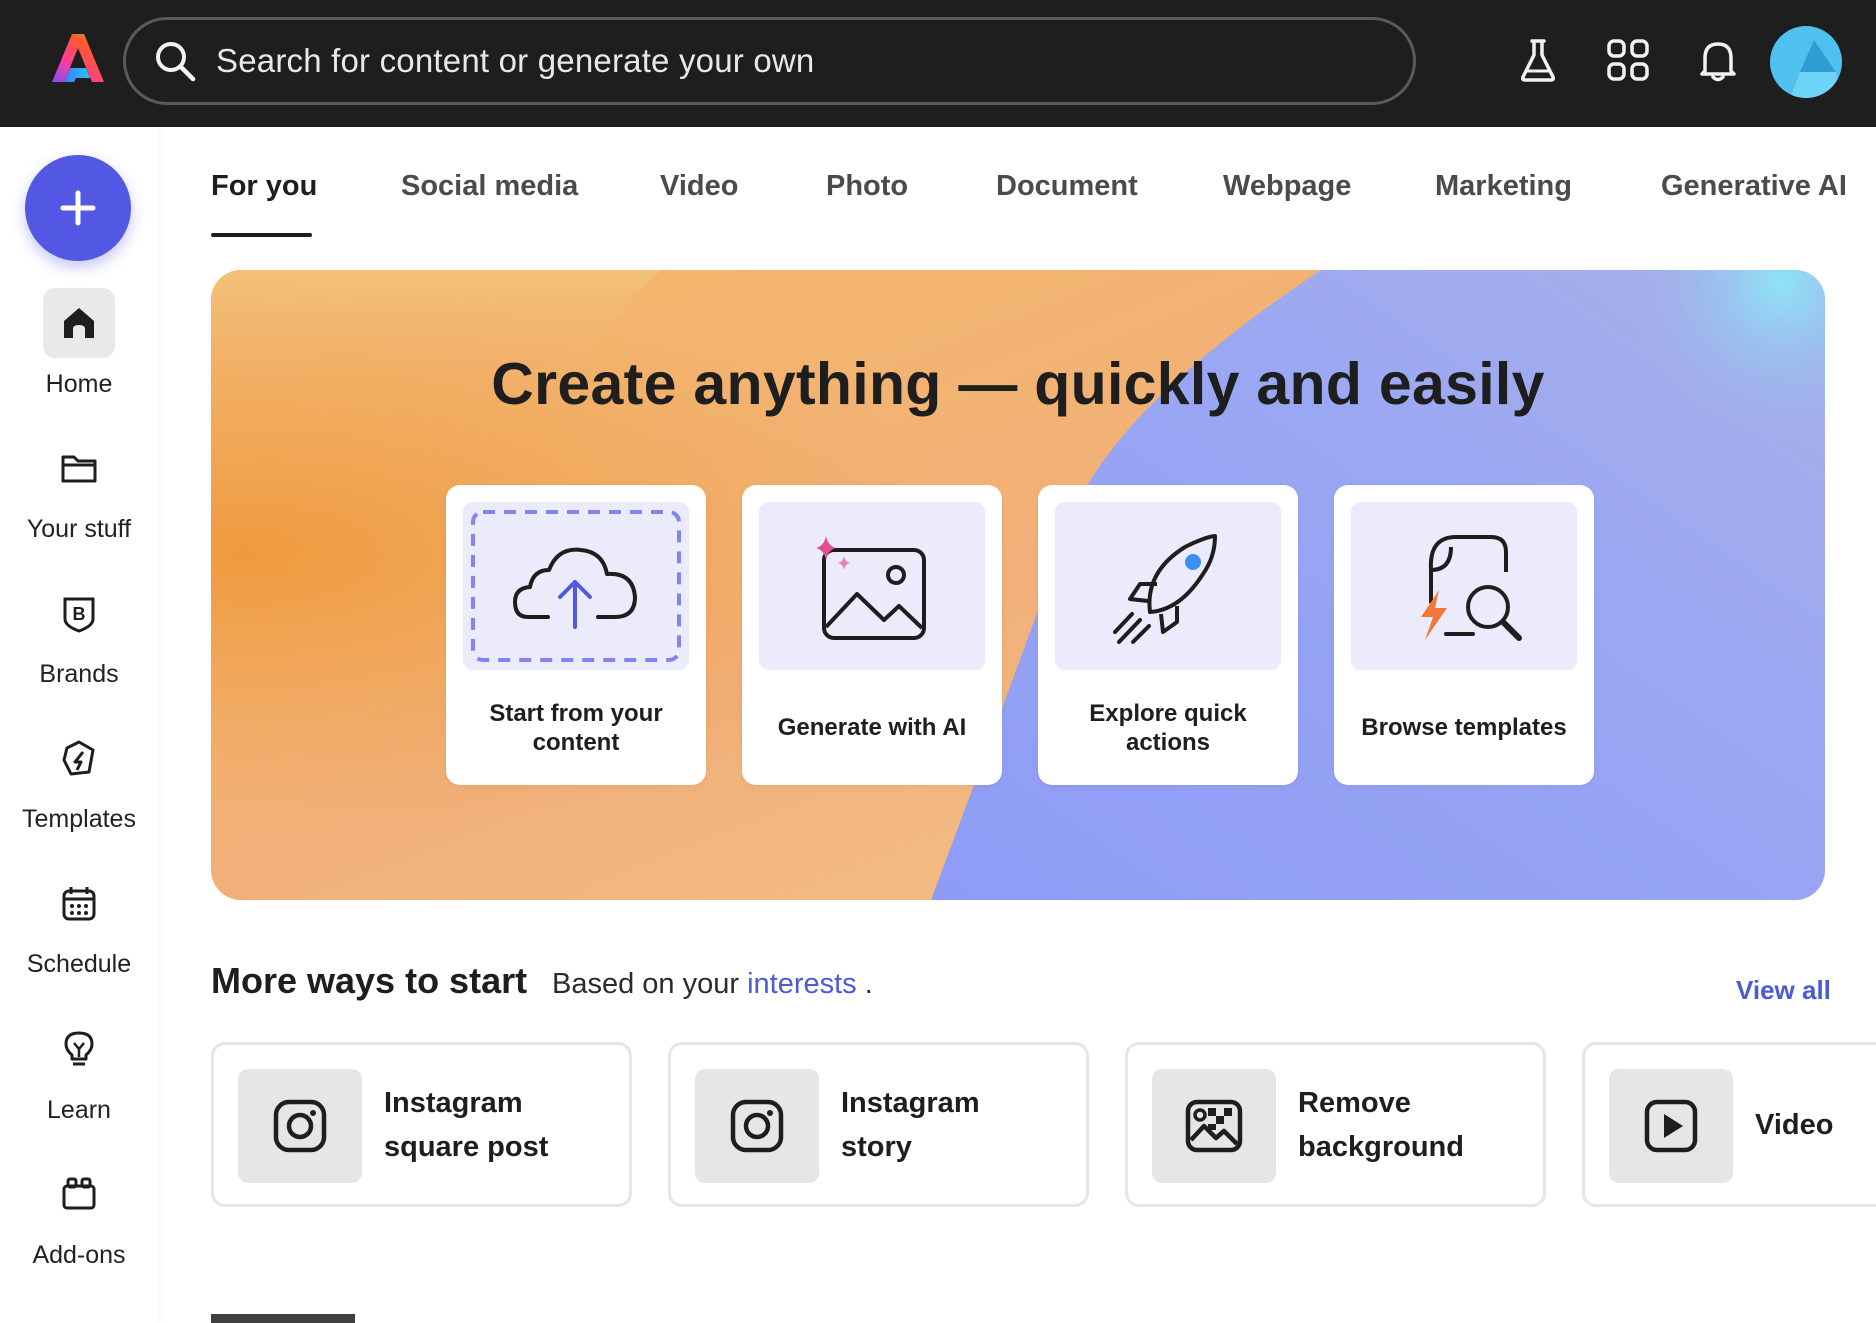  I want to click on search-bar: Search for content or generate your own, so click(769, 61).